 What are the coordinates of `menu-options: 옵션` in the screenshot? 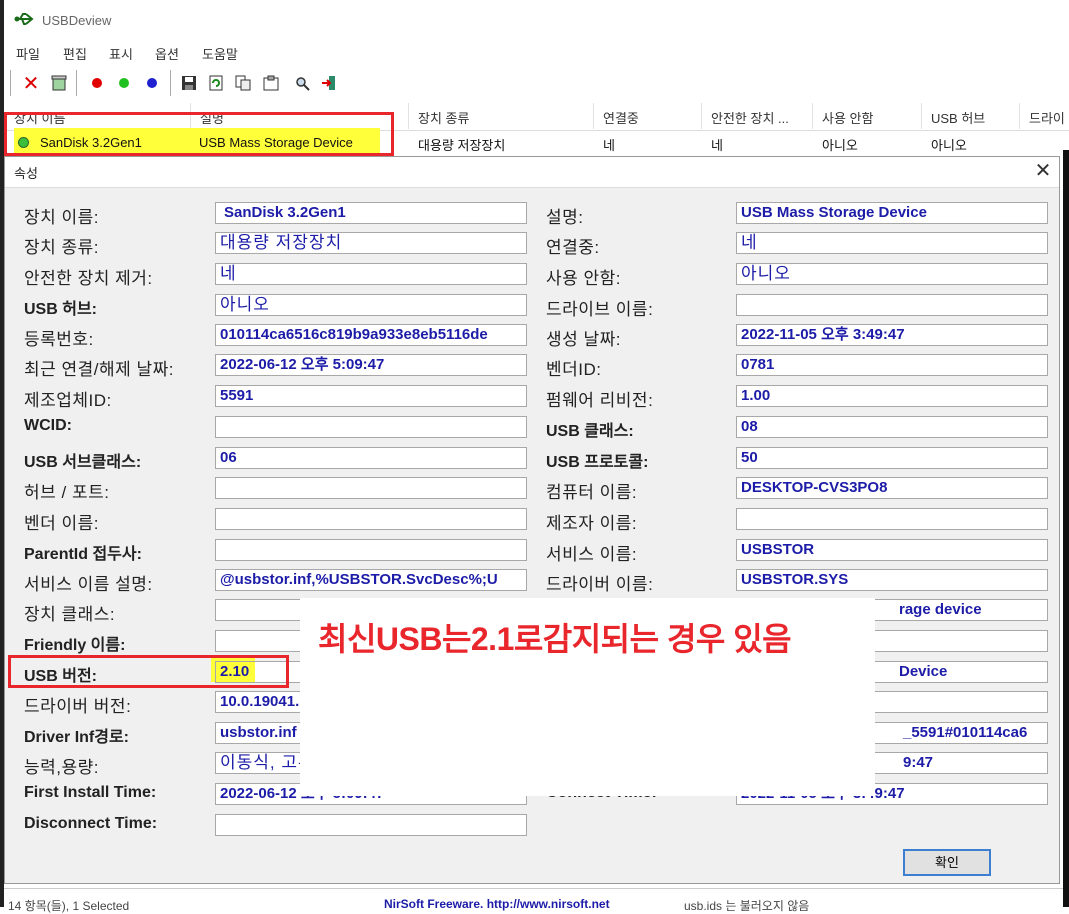 It's located at (167, 53).